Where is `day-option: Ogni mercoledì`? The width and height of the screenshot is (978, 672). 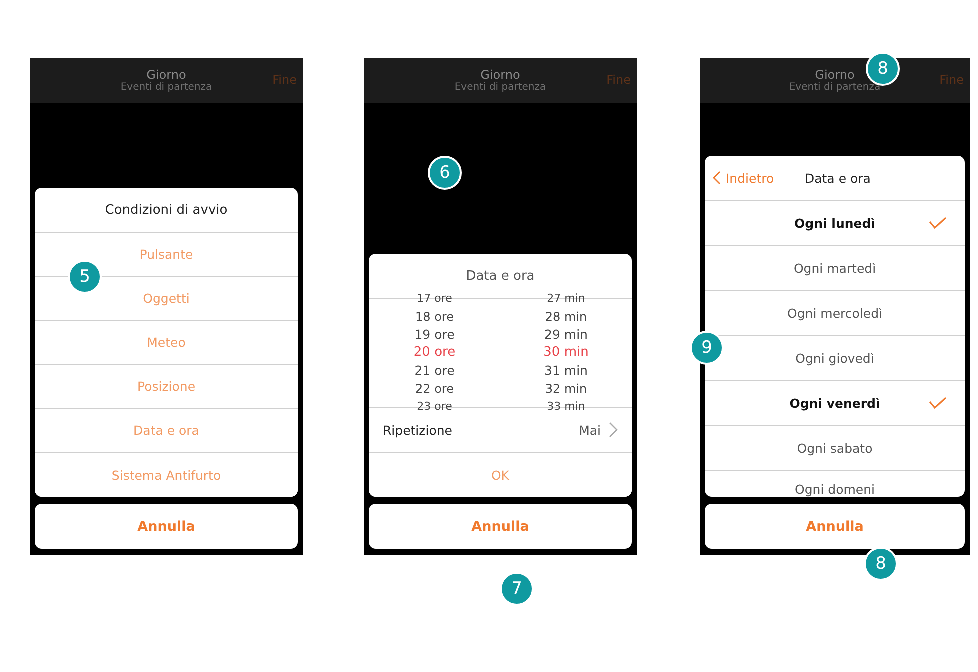 day-option: Ogni mercoledì is located at coordinates (835, 313).